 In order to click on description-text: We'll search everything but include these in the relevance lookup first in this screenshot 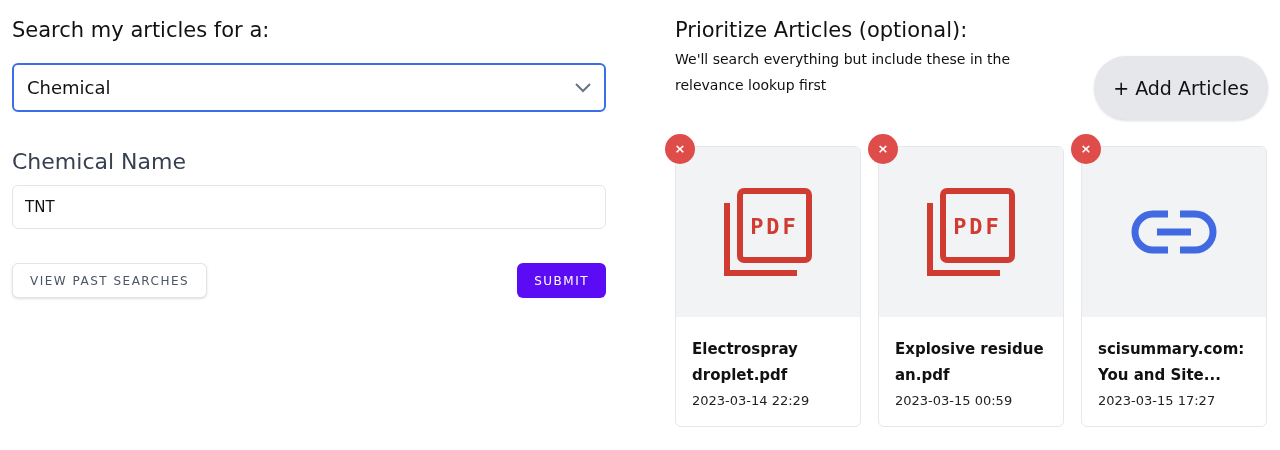, I will do `click(843, 72)`.